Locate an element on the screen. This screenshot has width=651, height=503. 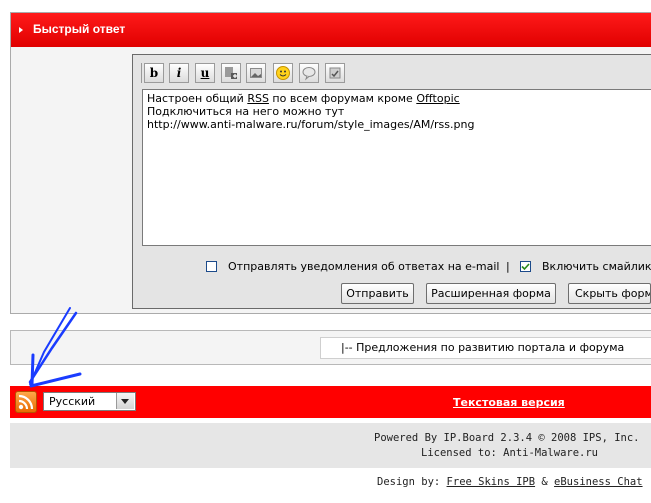
bold-icon: b is located at coordinates (154, 73).